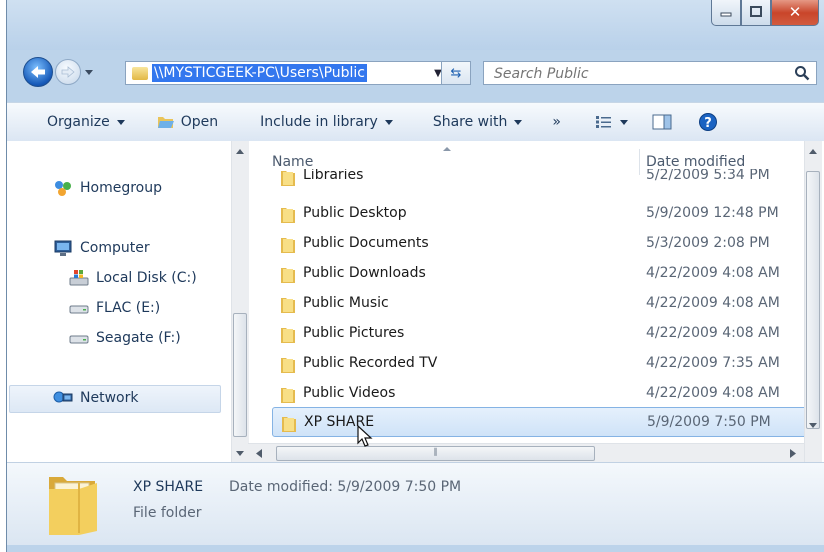  What do you see at coordinates (526, 274) in the screenshot?
I see `file-row: Public Downloads 4/22/2009 4:08 AM` at bounding box center [526, 274].